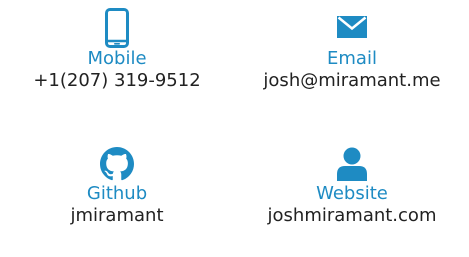 This screenshot has height=257, width=469. I want to click on github-icon, so click(117, 164).